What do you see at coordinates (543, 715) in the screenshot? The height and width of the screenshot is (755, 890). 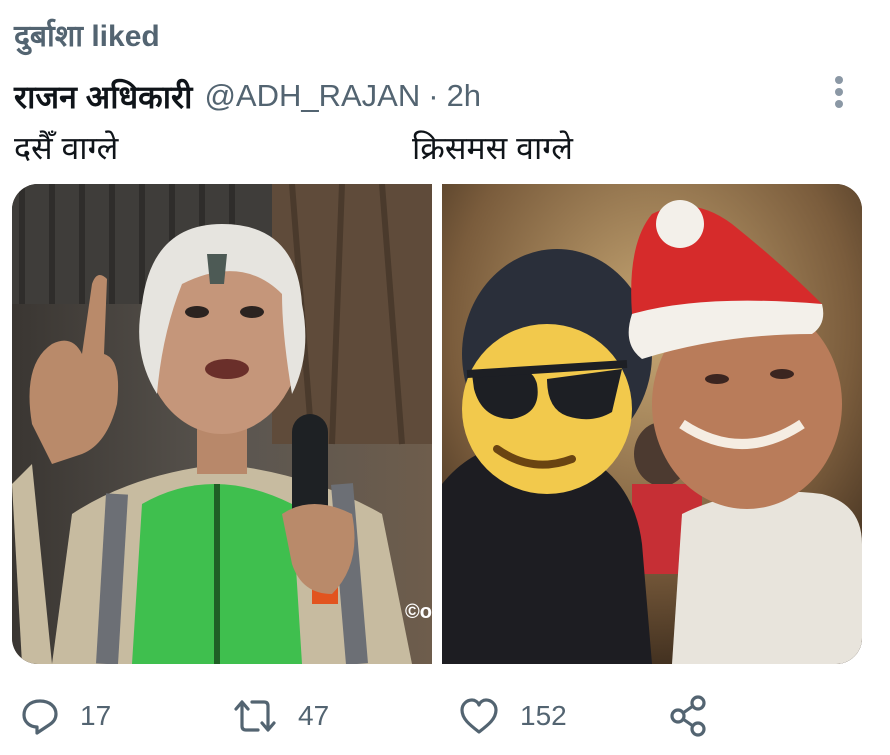 I see `like-count: 152` at bounding box center [543, 715].